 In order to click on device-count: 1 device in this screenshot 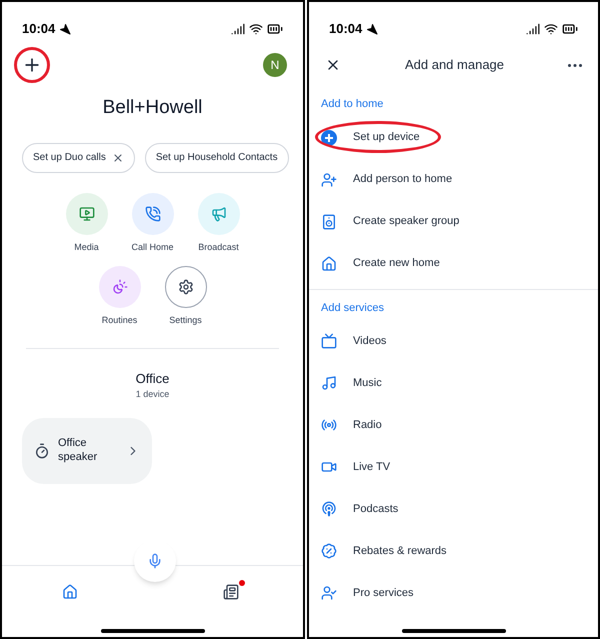, I will do `click(152, 394)`.